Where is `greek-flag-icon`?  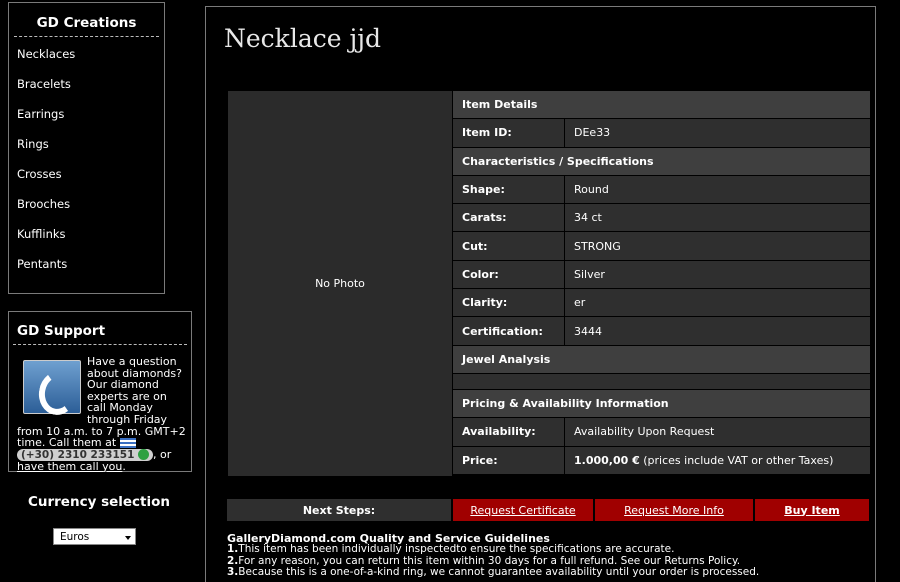 greek-flag-icon is located at coordinates (127, 443).